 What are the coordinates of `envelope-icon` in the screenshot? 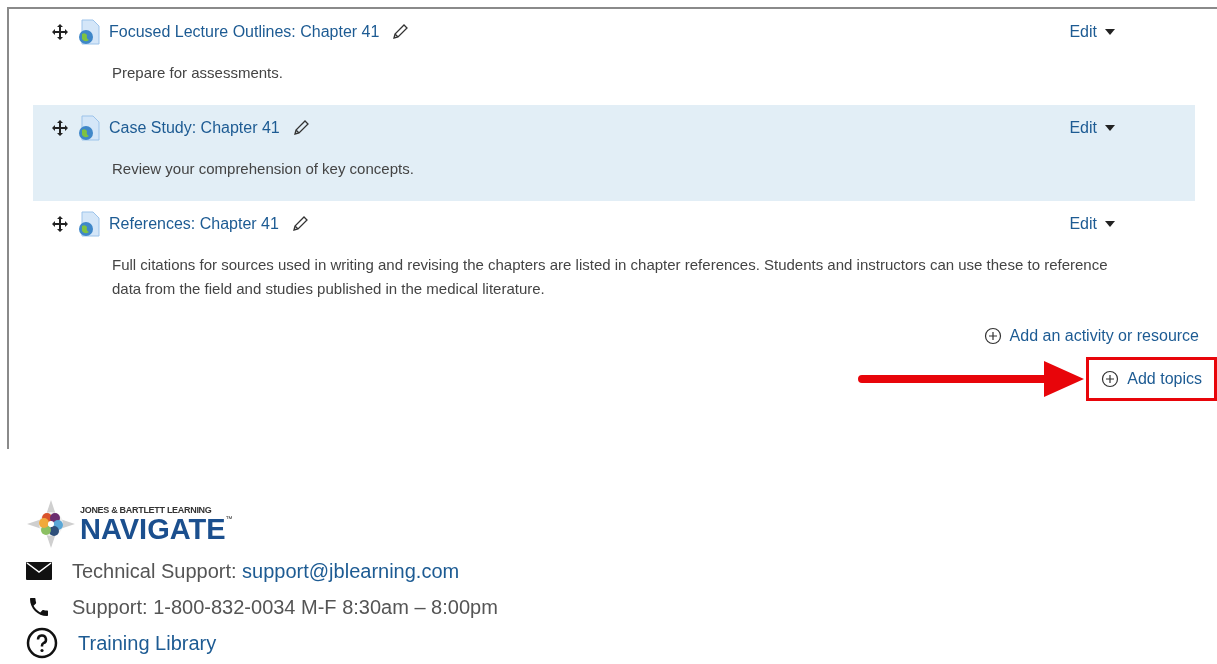 It's located at (39, 571).